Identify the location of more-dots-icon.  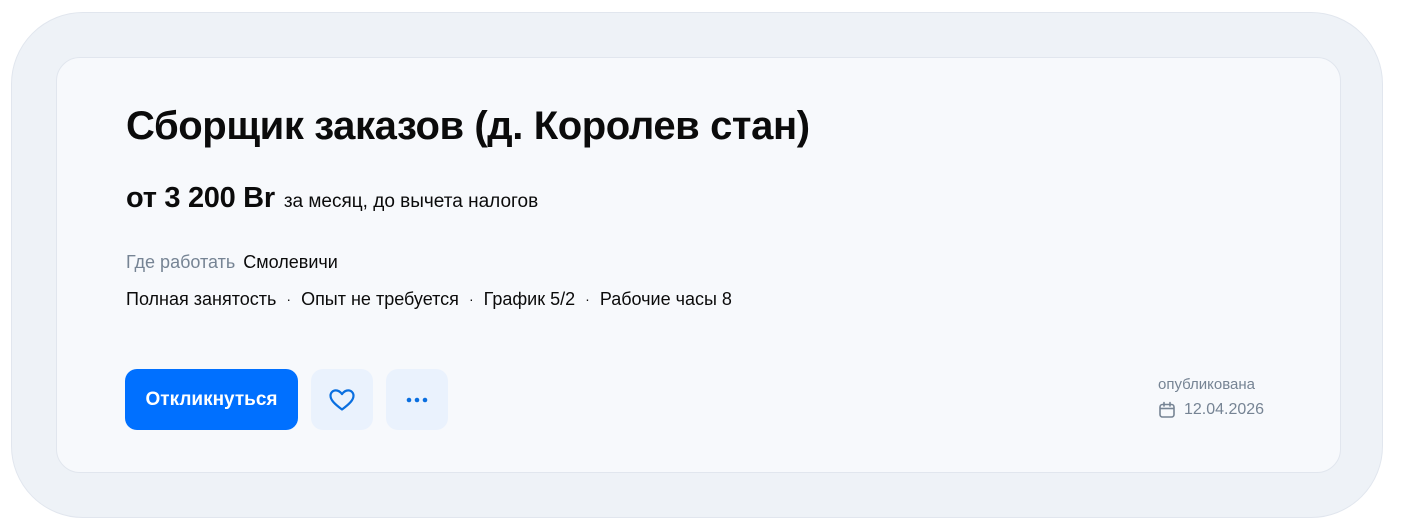
(417, 400).